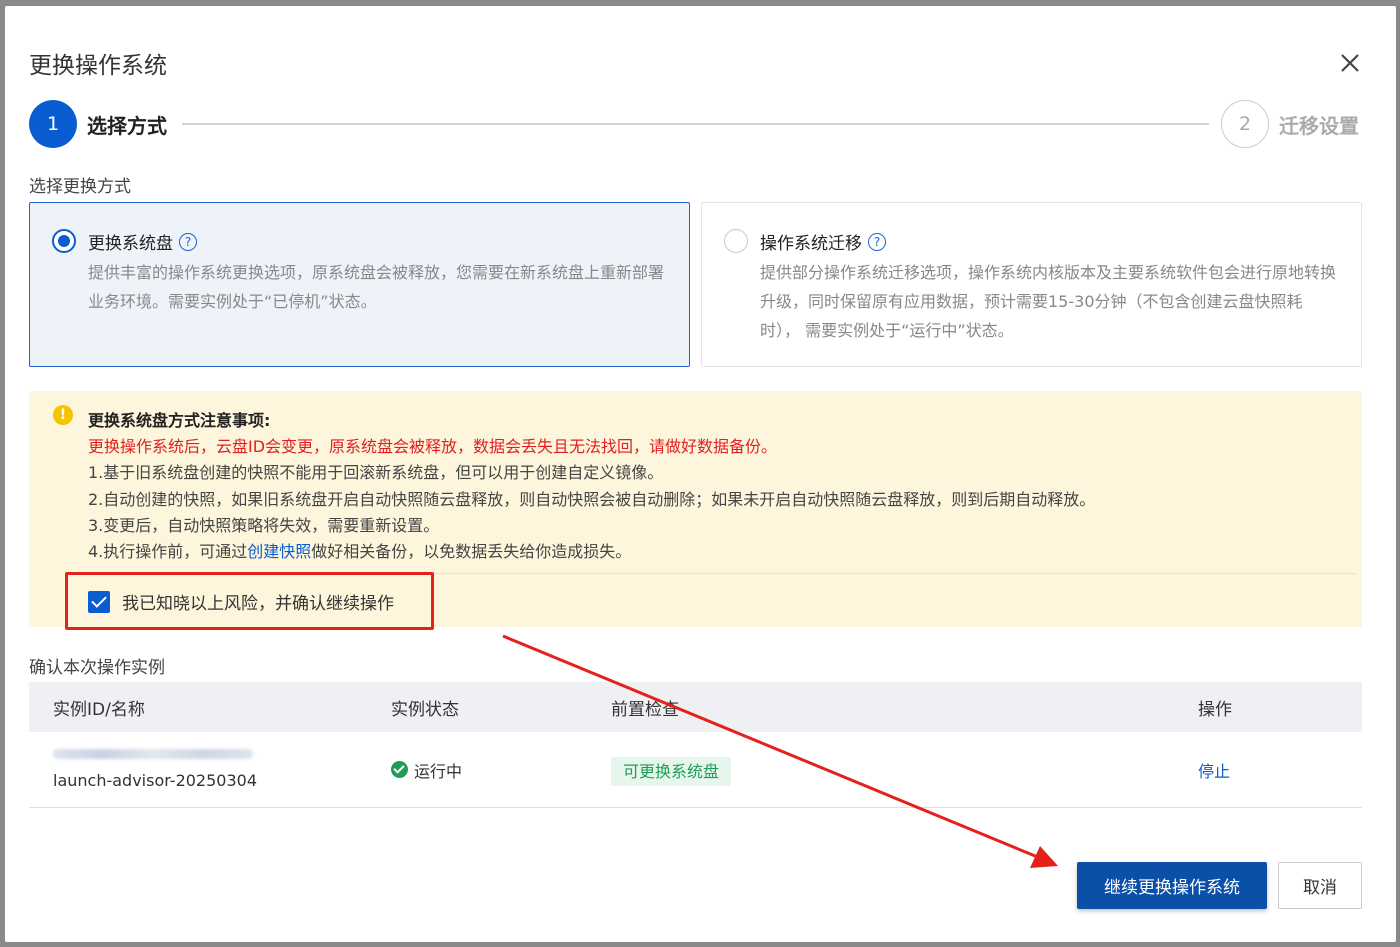 Image resolution: width=1400 pixels, height=947 pixels. Describe the element at coordinates (425, 709) in the screenshot. I see `column-header: 实例状态` at that location.